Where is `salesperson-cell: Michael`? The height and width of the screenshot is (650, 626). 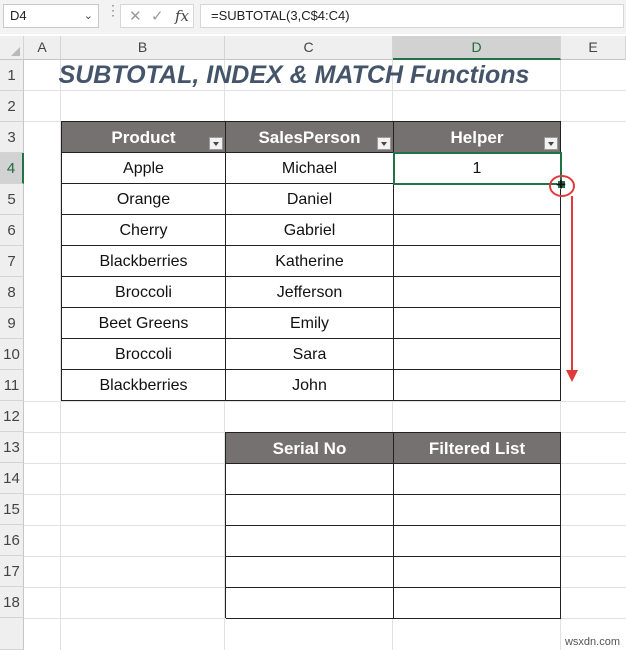 salesperson-cell: Michael is located at coordinates (310, 168).